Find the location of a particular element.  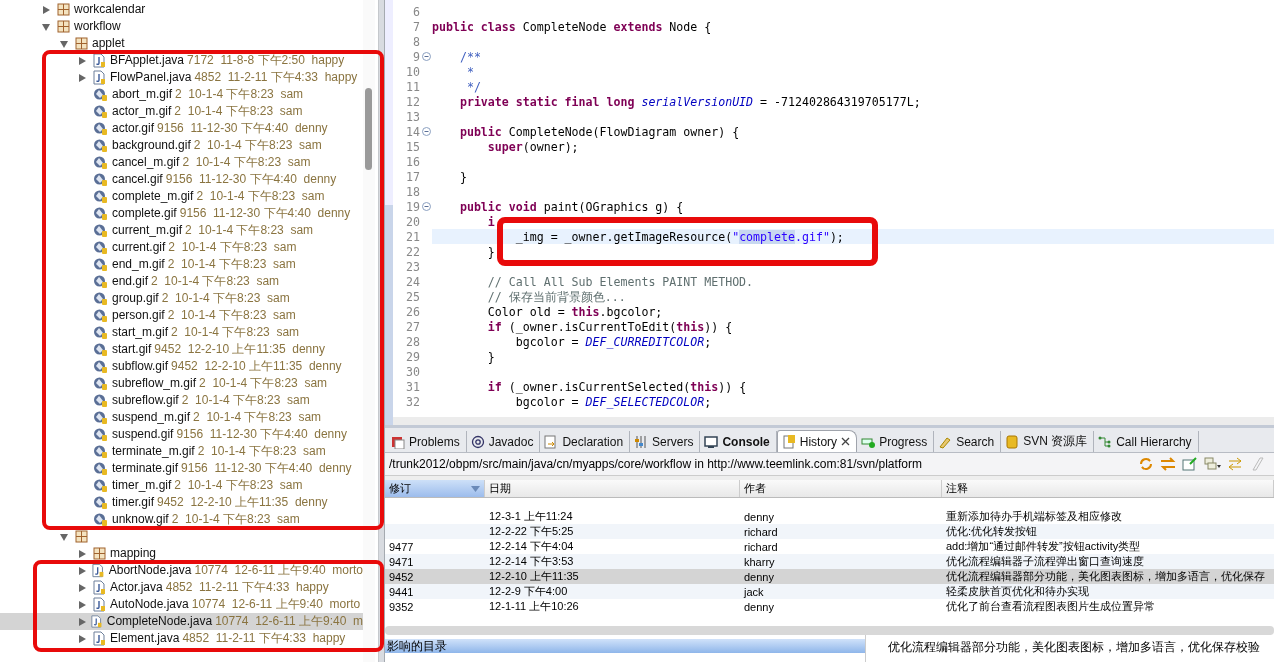

tree-item: Actor.java is located at coordinates (136, 587).